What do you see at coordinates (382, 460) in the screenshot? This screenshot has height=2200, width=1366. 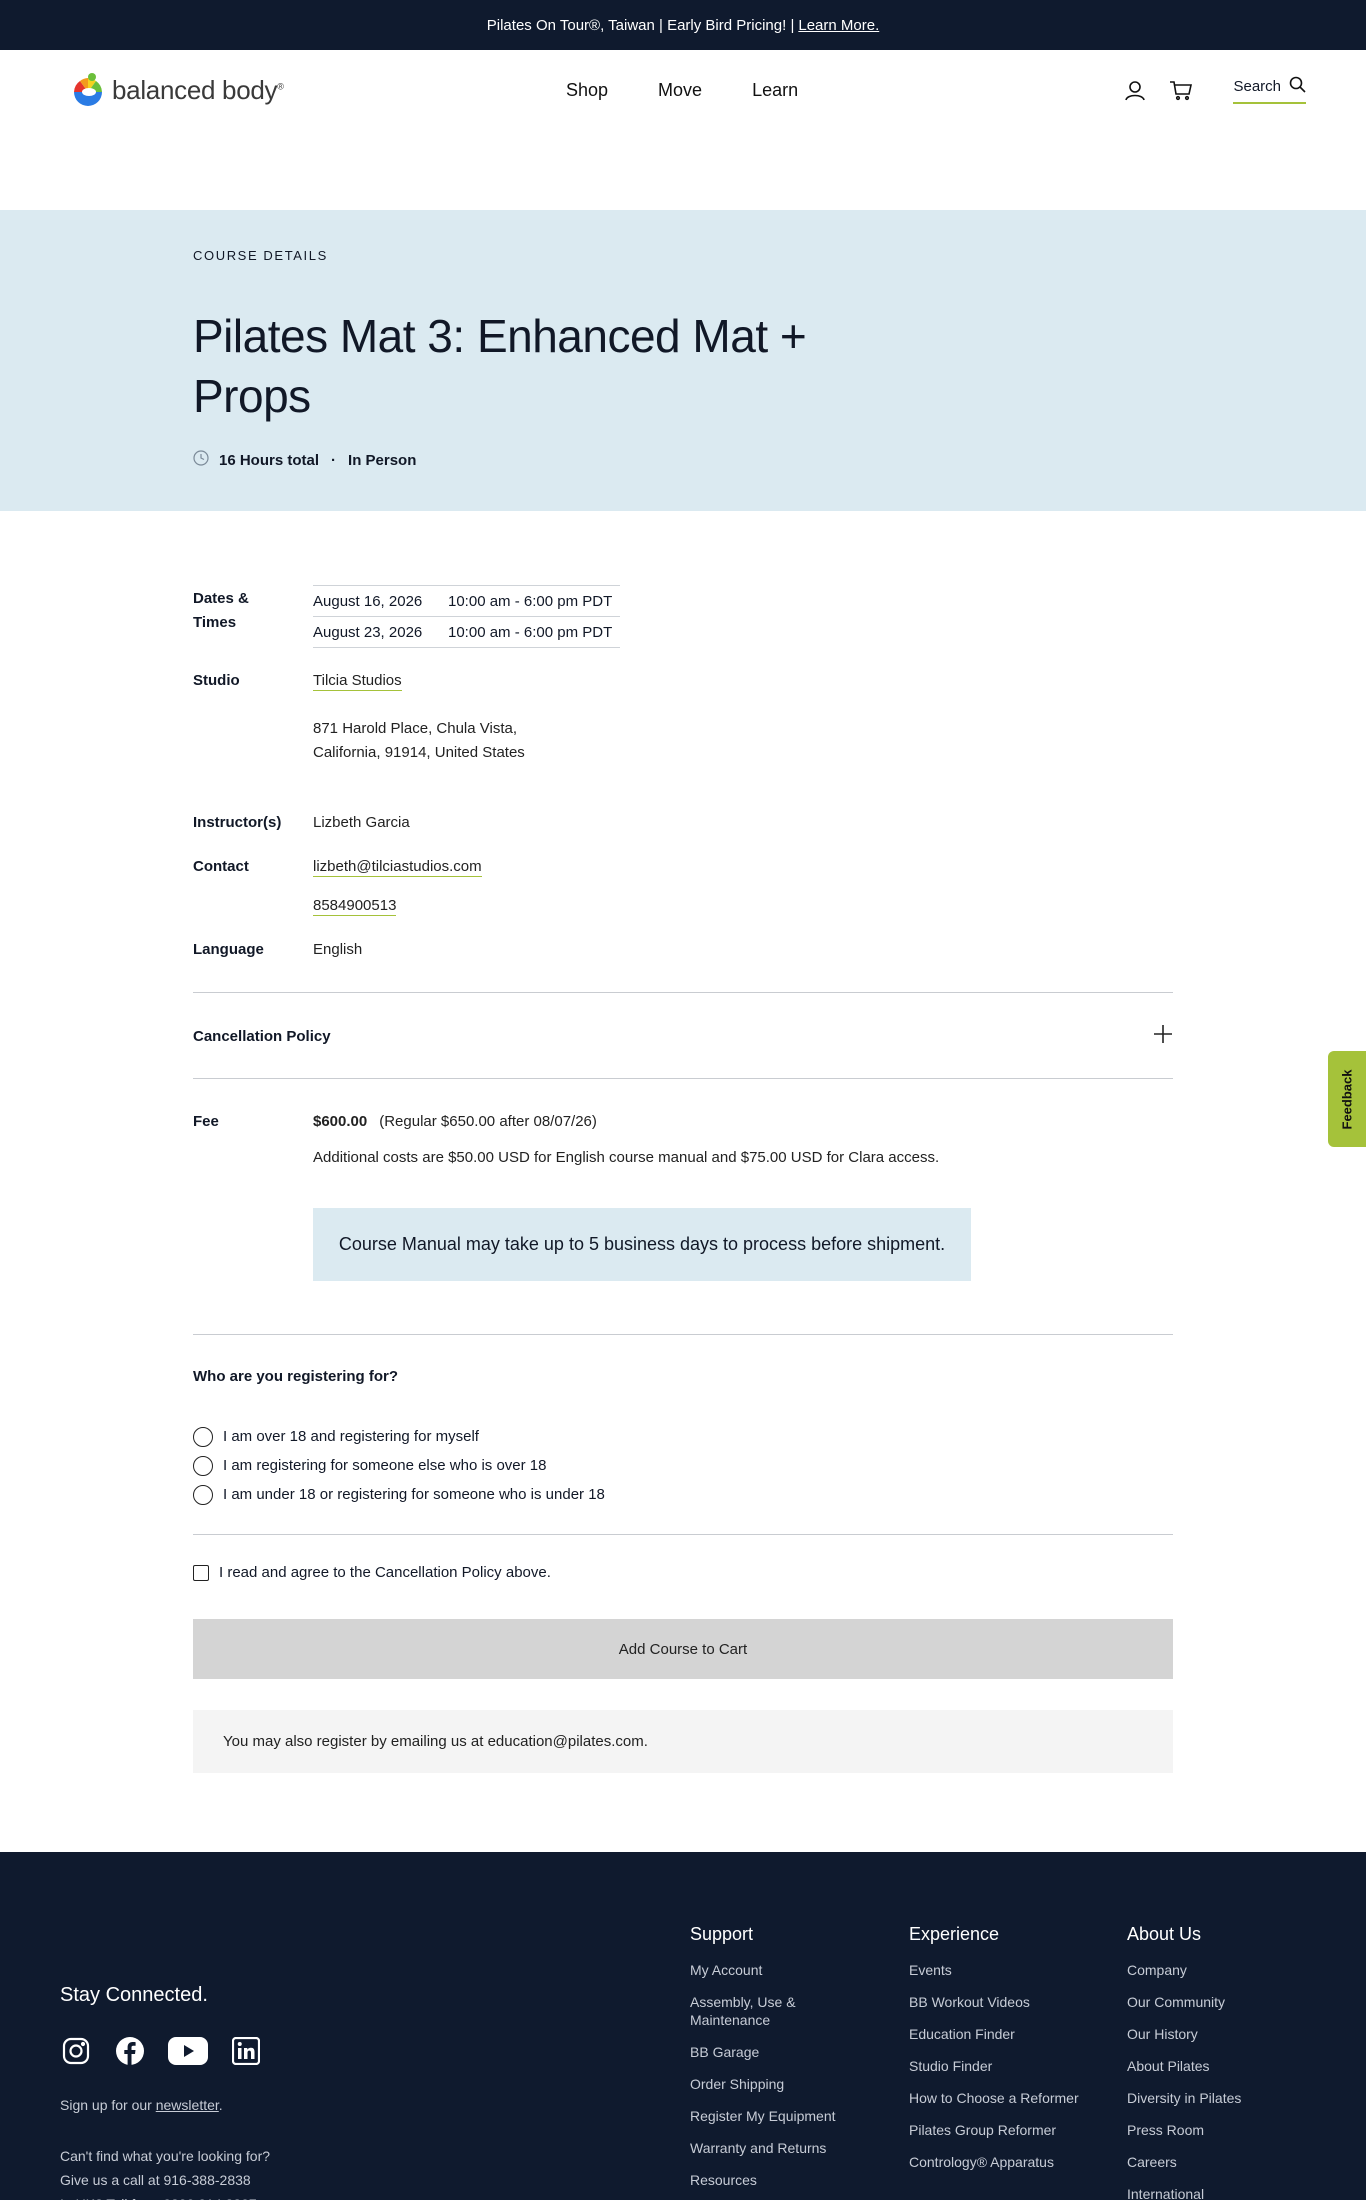 I see `course-format: In Person` at bounding box center [382, 460].